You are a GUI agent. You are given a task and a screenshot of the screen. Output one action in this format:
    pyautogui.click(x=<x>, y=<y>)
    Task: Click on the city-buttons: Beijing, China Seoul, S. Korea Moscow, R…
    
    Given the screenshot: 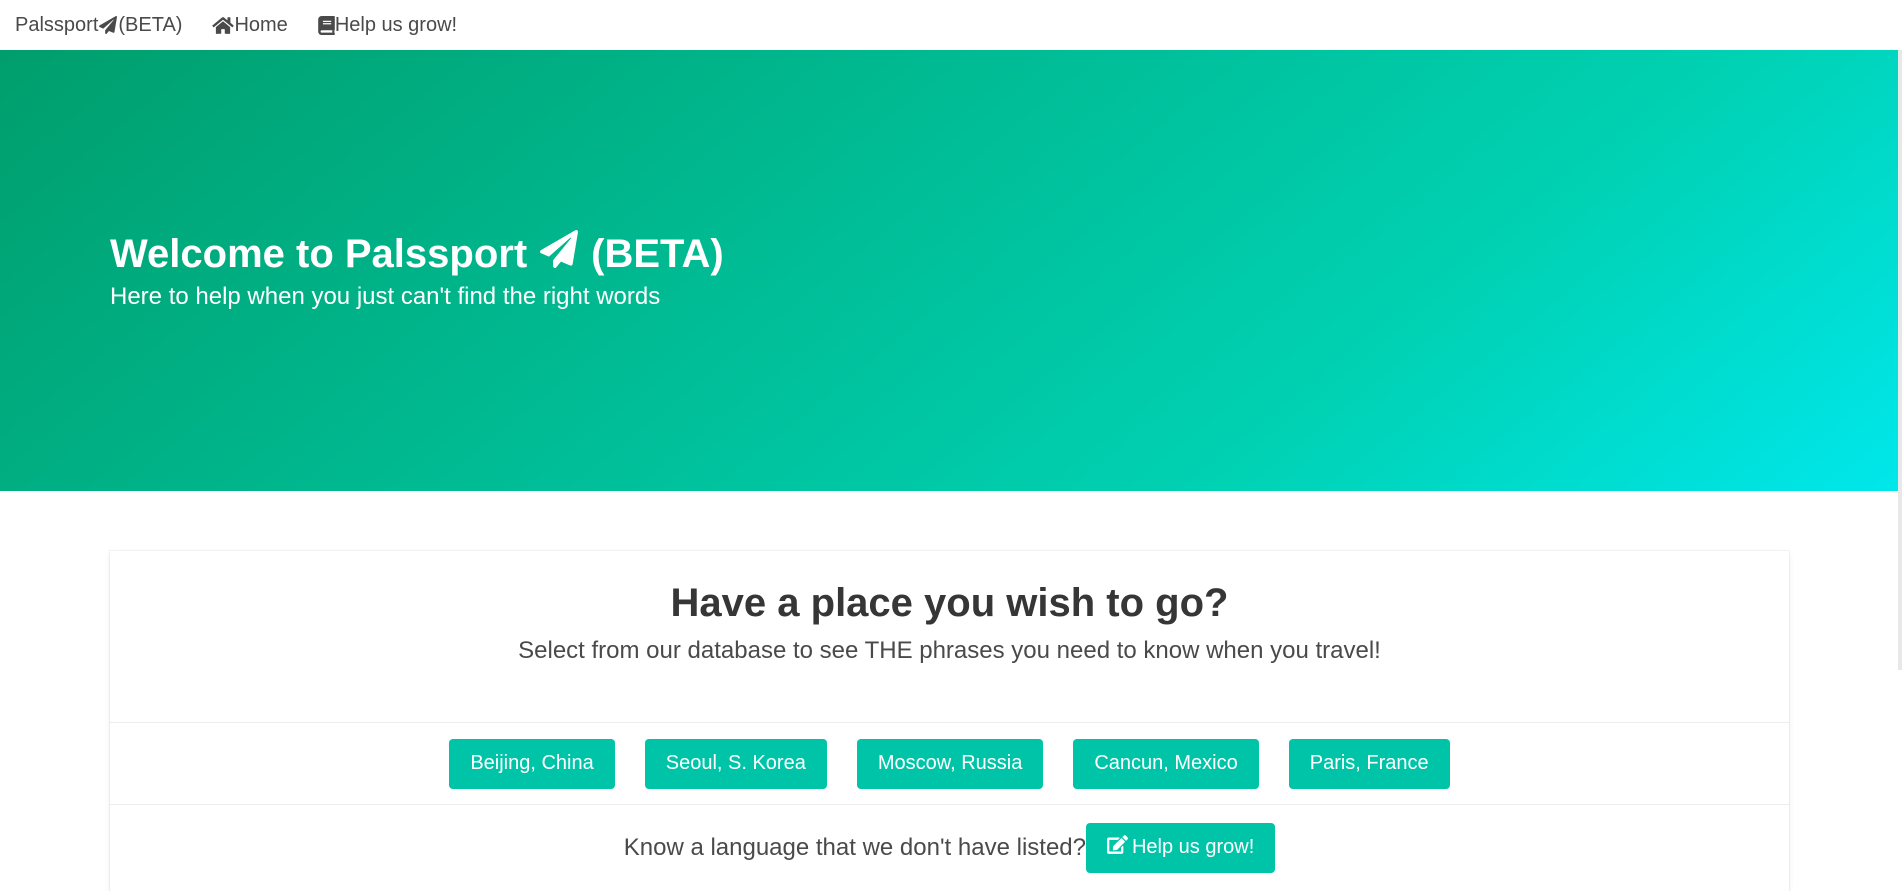 What is the action you would take?
    pyautogui.click(x=949, y=763)
    